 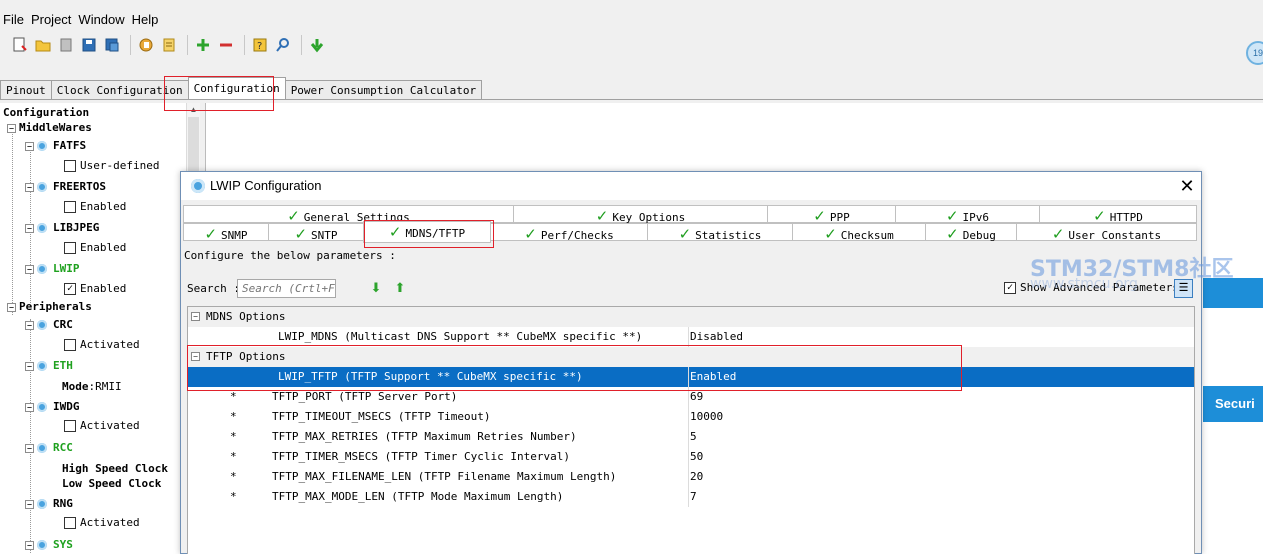 I want to click on save-as-icon, so click(x=112, y=45).